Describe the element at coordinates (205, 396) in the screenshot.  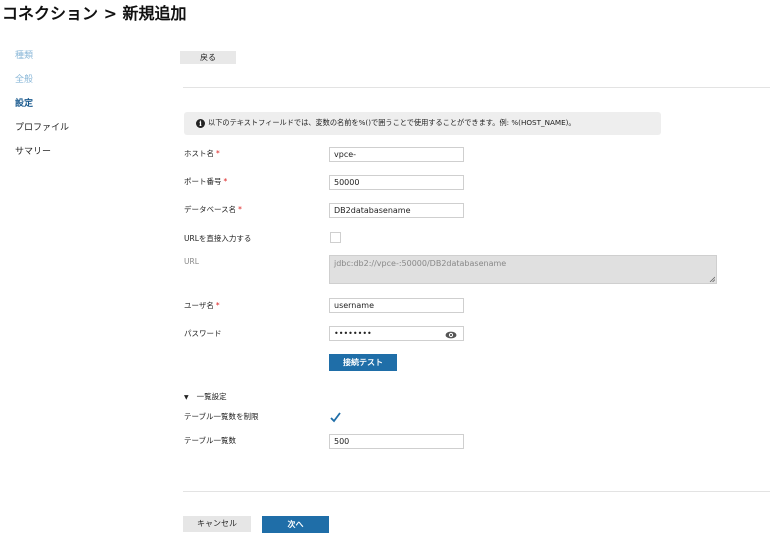
I see `list-settings-toggle: ▼ 一覧設定` at that location.